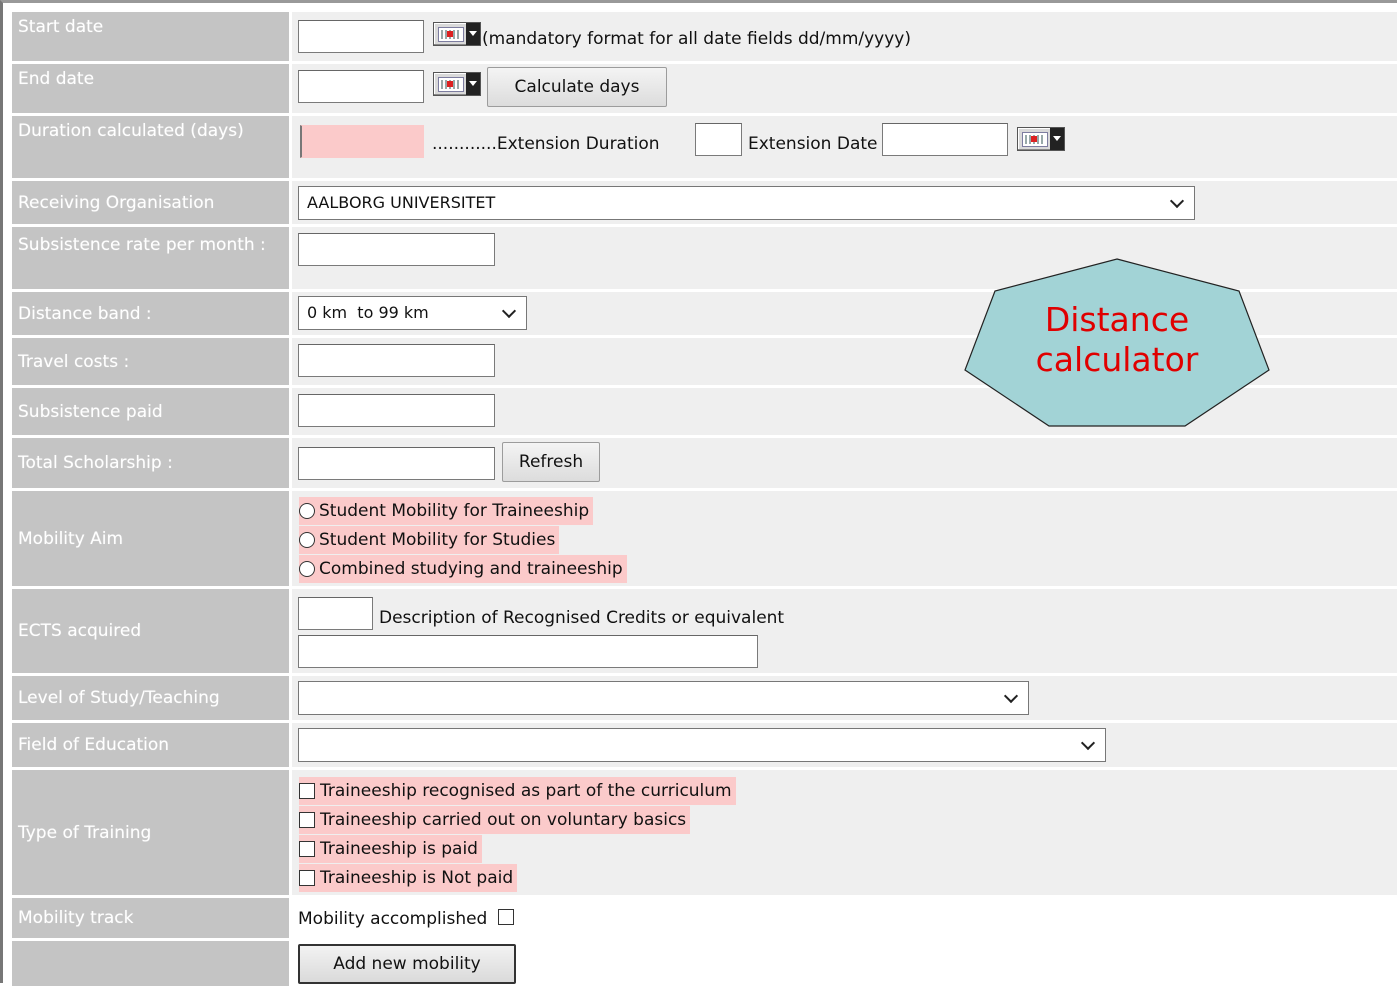 This screenshot has height=986, width=1397. What do you see at coordinates (577, 87) in the screenshot?
I see `calculate-days-button: Calculate days` at bounding box center [577, 87].